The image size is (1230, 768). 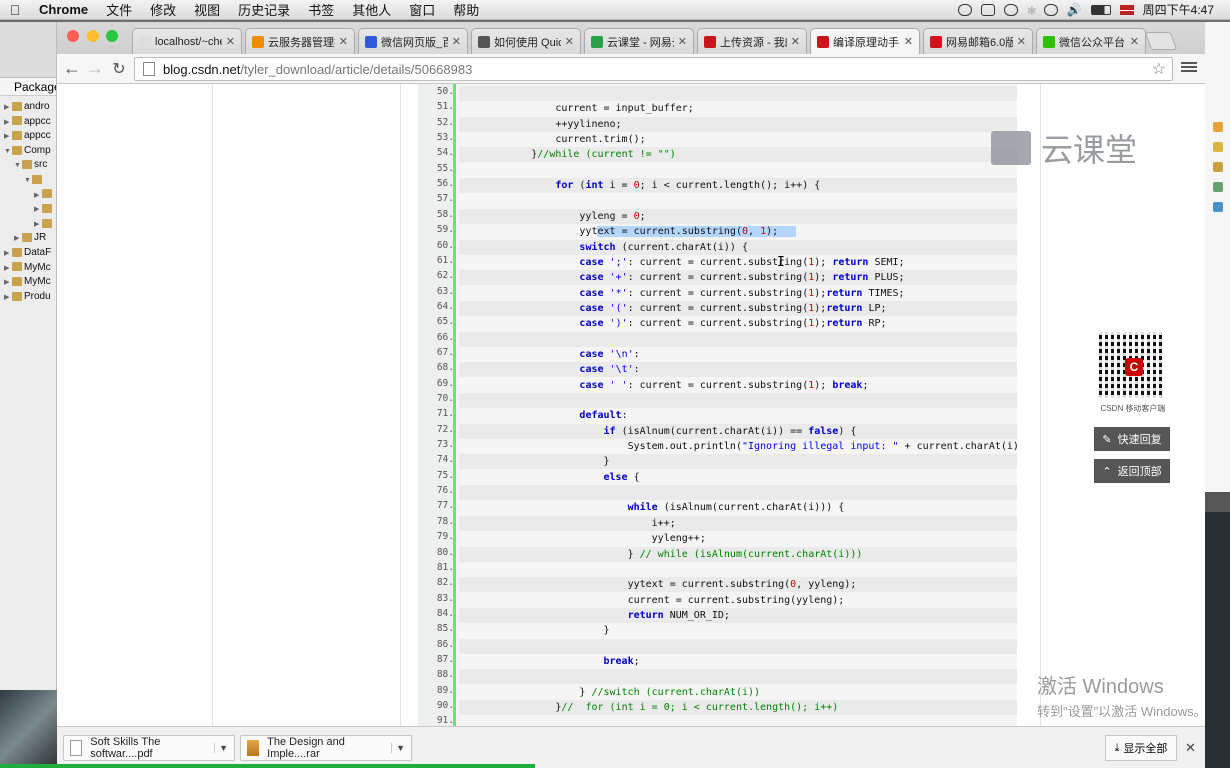 What do you see at coordinates (73, 36) in the screenshot?
I see `close-window-button` at bounding box center [73, 36].